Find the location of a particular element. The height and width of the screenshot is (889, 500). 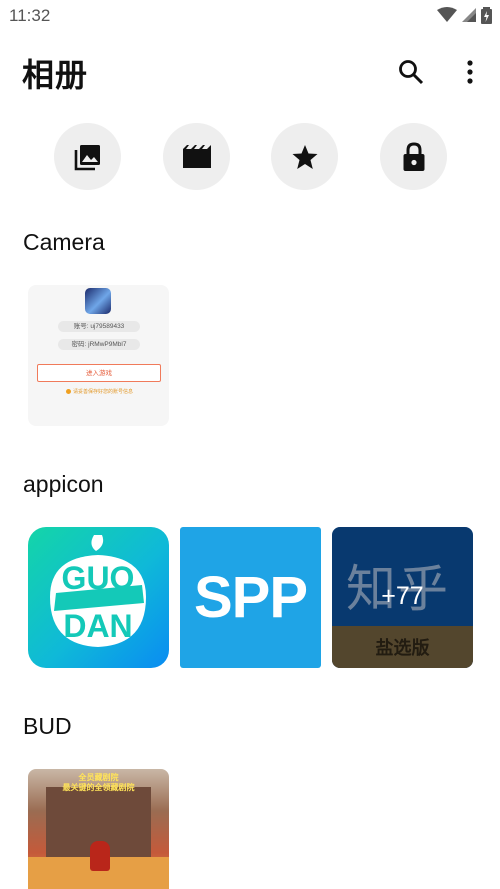

album-thumbnail-spp: SPP is located at coordinates (250, 597).